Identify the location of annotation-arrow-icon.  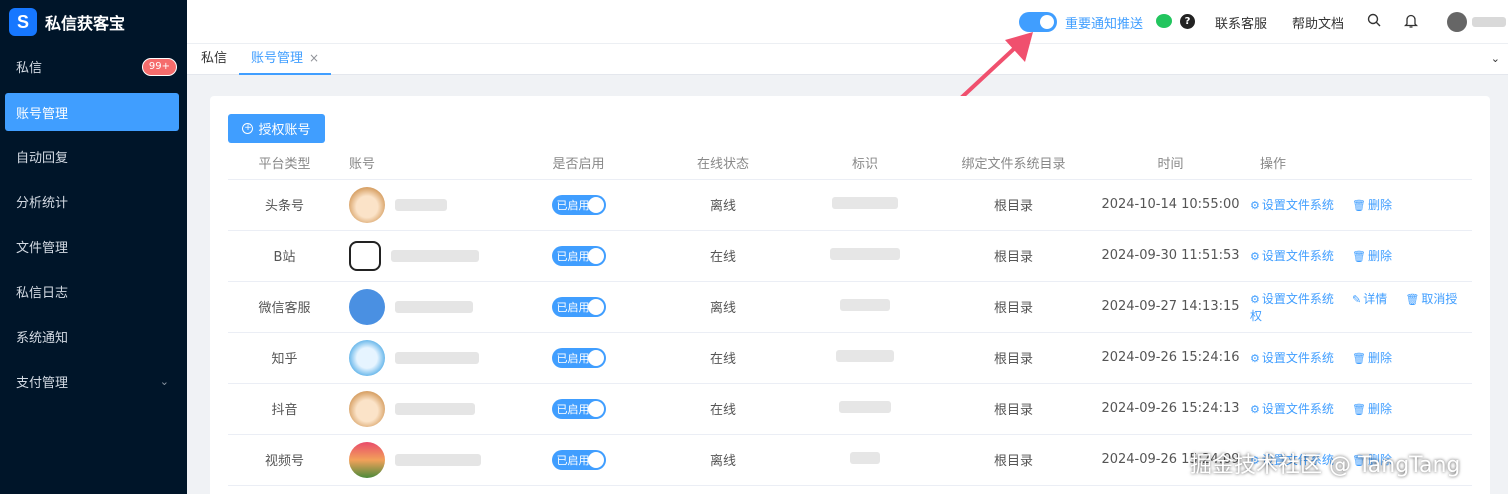
(996, 66).